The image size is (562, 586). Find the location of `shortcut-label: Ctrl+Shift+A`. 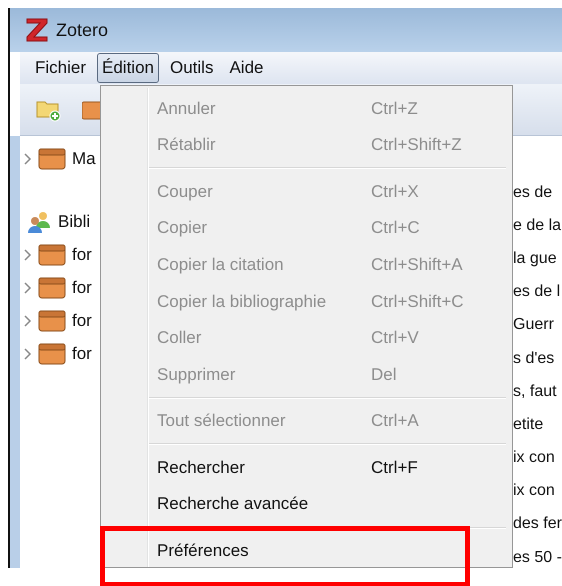

shortcut-label: Ctrl+Shift+A is located at coordinates (417, 265).